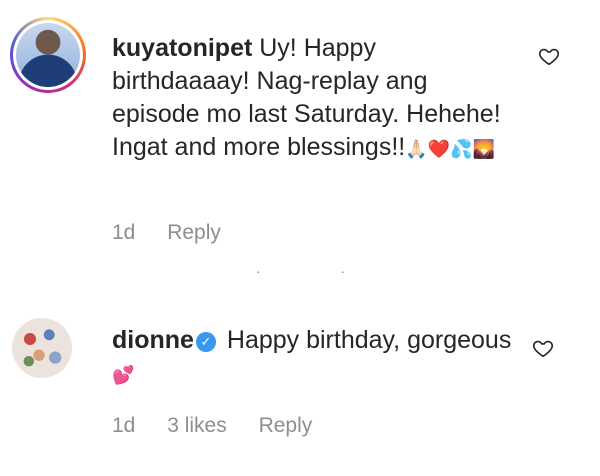 Image resolution: width=600 pixels, height=476 pixels. Describe the element at coordinates (450, 149) in the screenshot. I see `comment-emoji: 🙏🏻❤️💦🌄` at that location.